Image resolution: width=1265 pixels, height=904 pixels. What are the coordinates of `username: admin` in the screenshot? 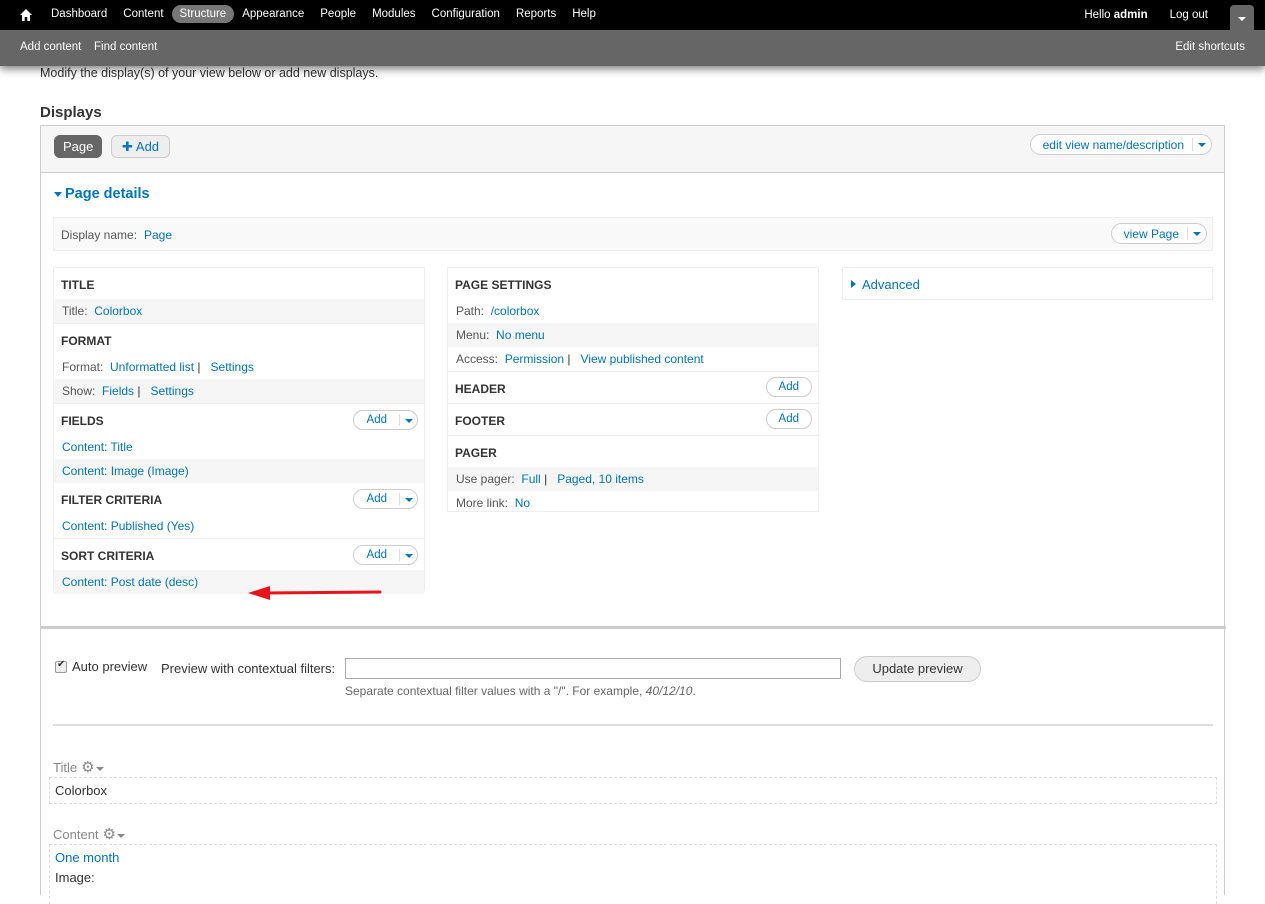 It's located at (1130, 15).